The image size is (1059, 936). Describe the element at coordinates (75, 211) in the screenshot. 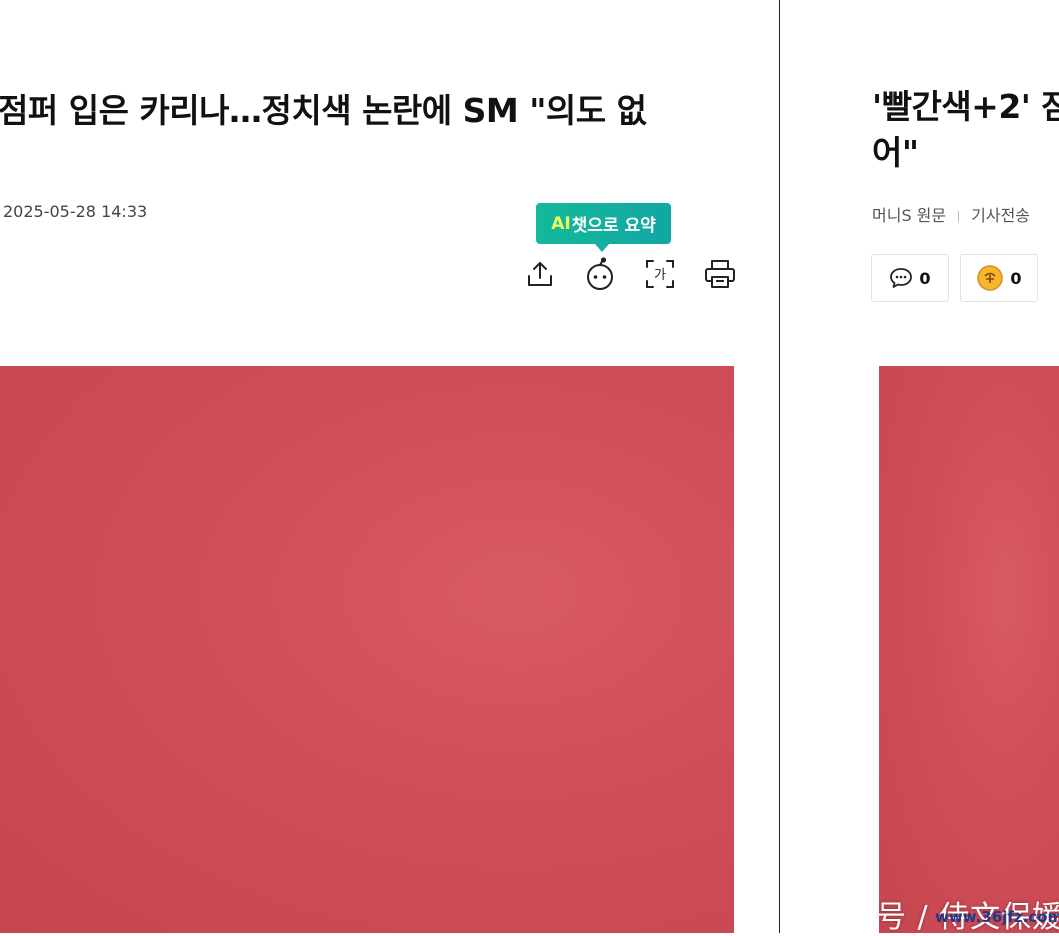

I see `article-datetime: 2025-05-28 14:33` at that location.